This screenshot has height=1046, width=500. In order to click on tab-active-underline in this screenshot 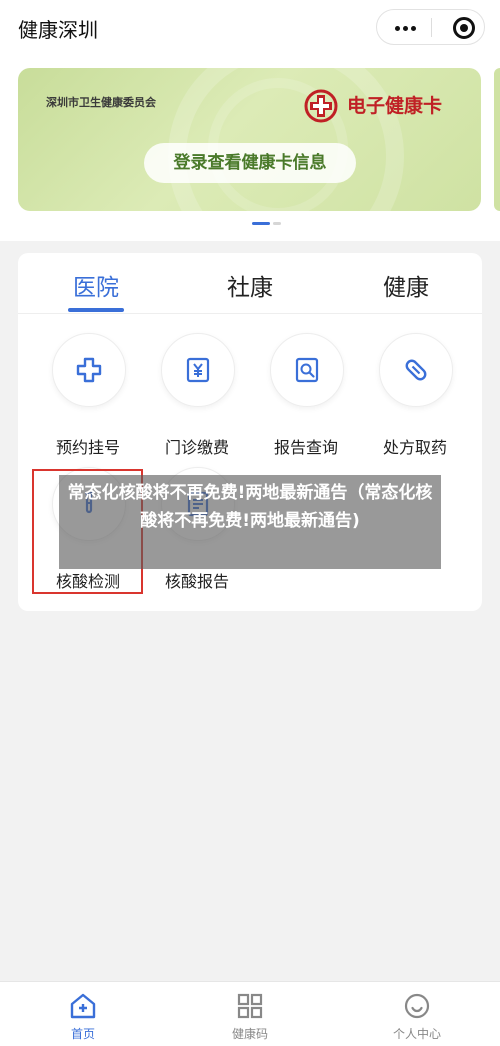, I will do `click(96, 310)`.